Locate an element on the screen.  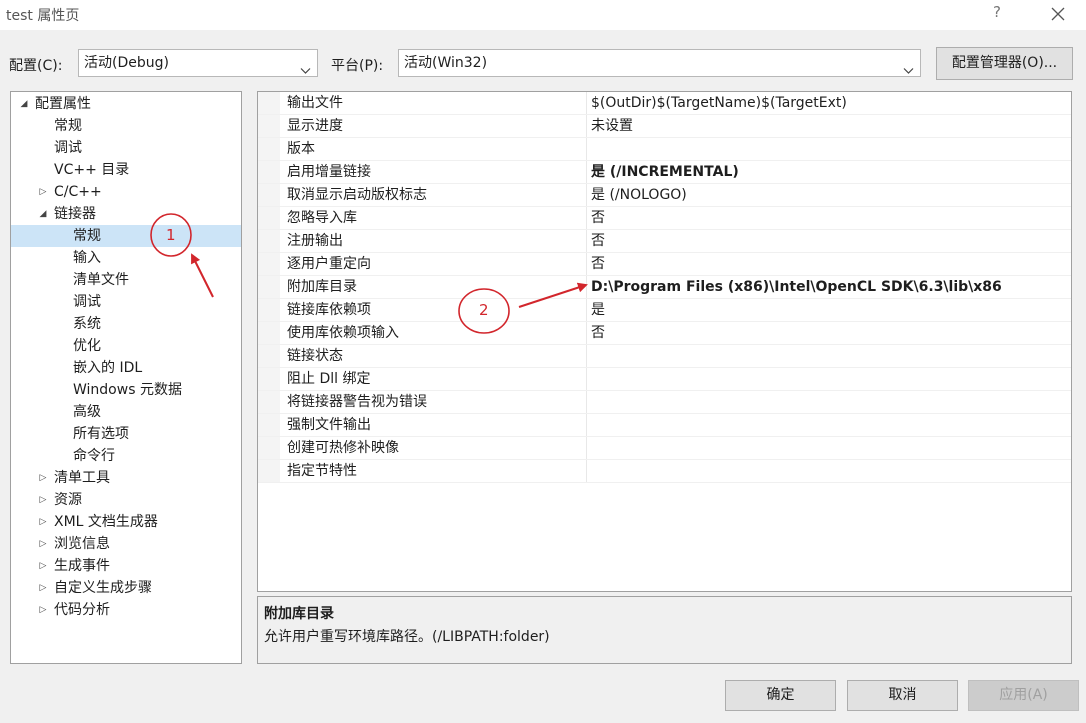
tree-item-label: 嵌入的 IDL is located at coordinates (108, 368).